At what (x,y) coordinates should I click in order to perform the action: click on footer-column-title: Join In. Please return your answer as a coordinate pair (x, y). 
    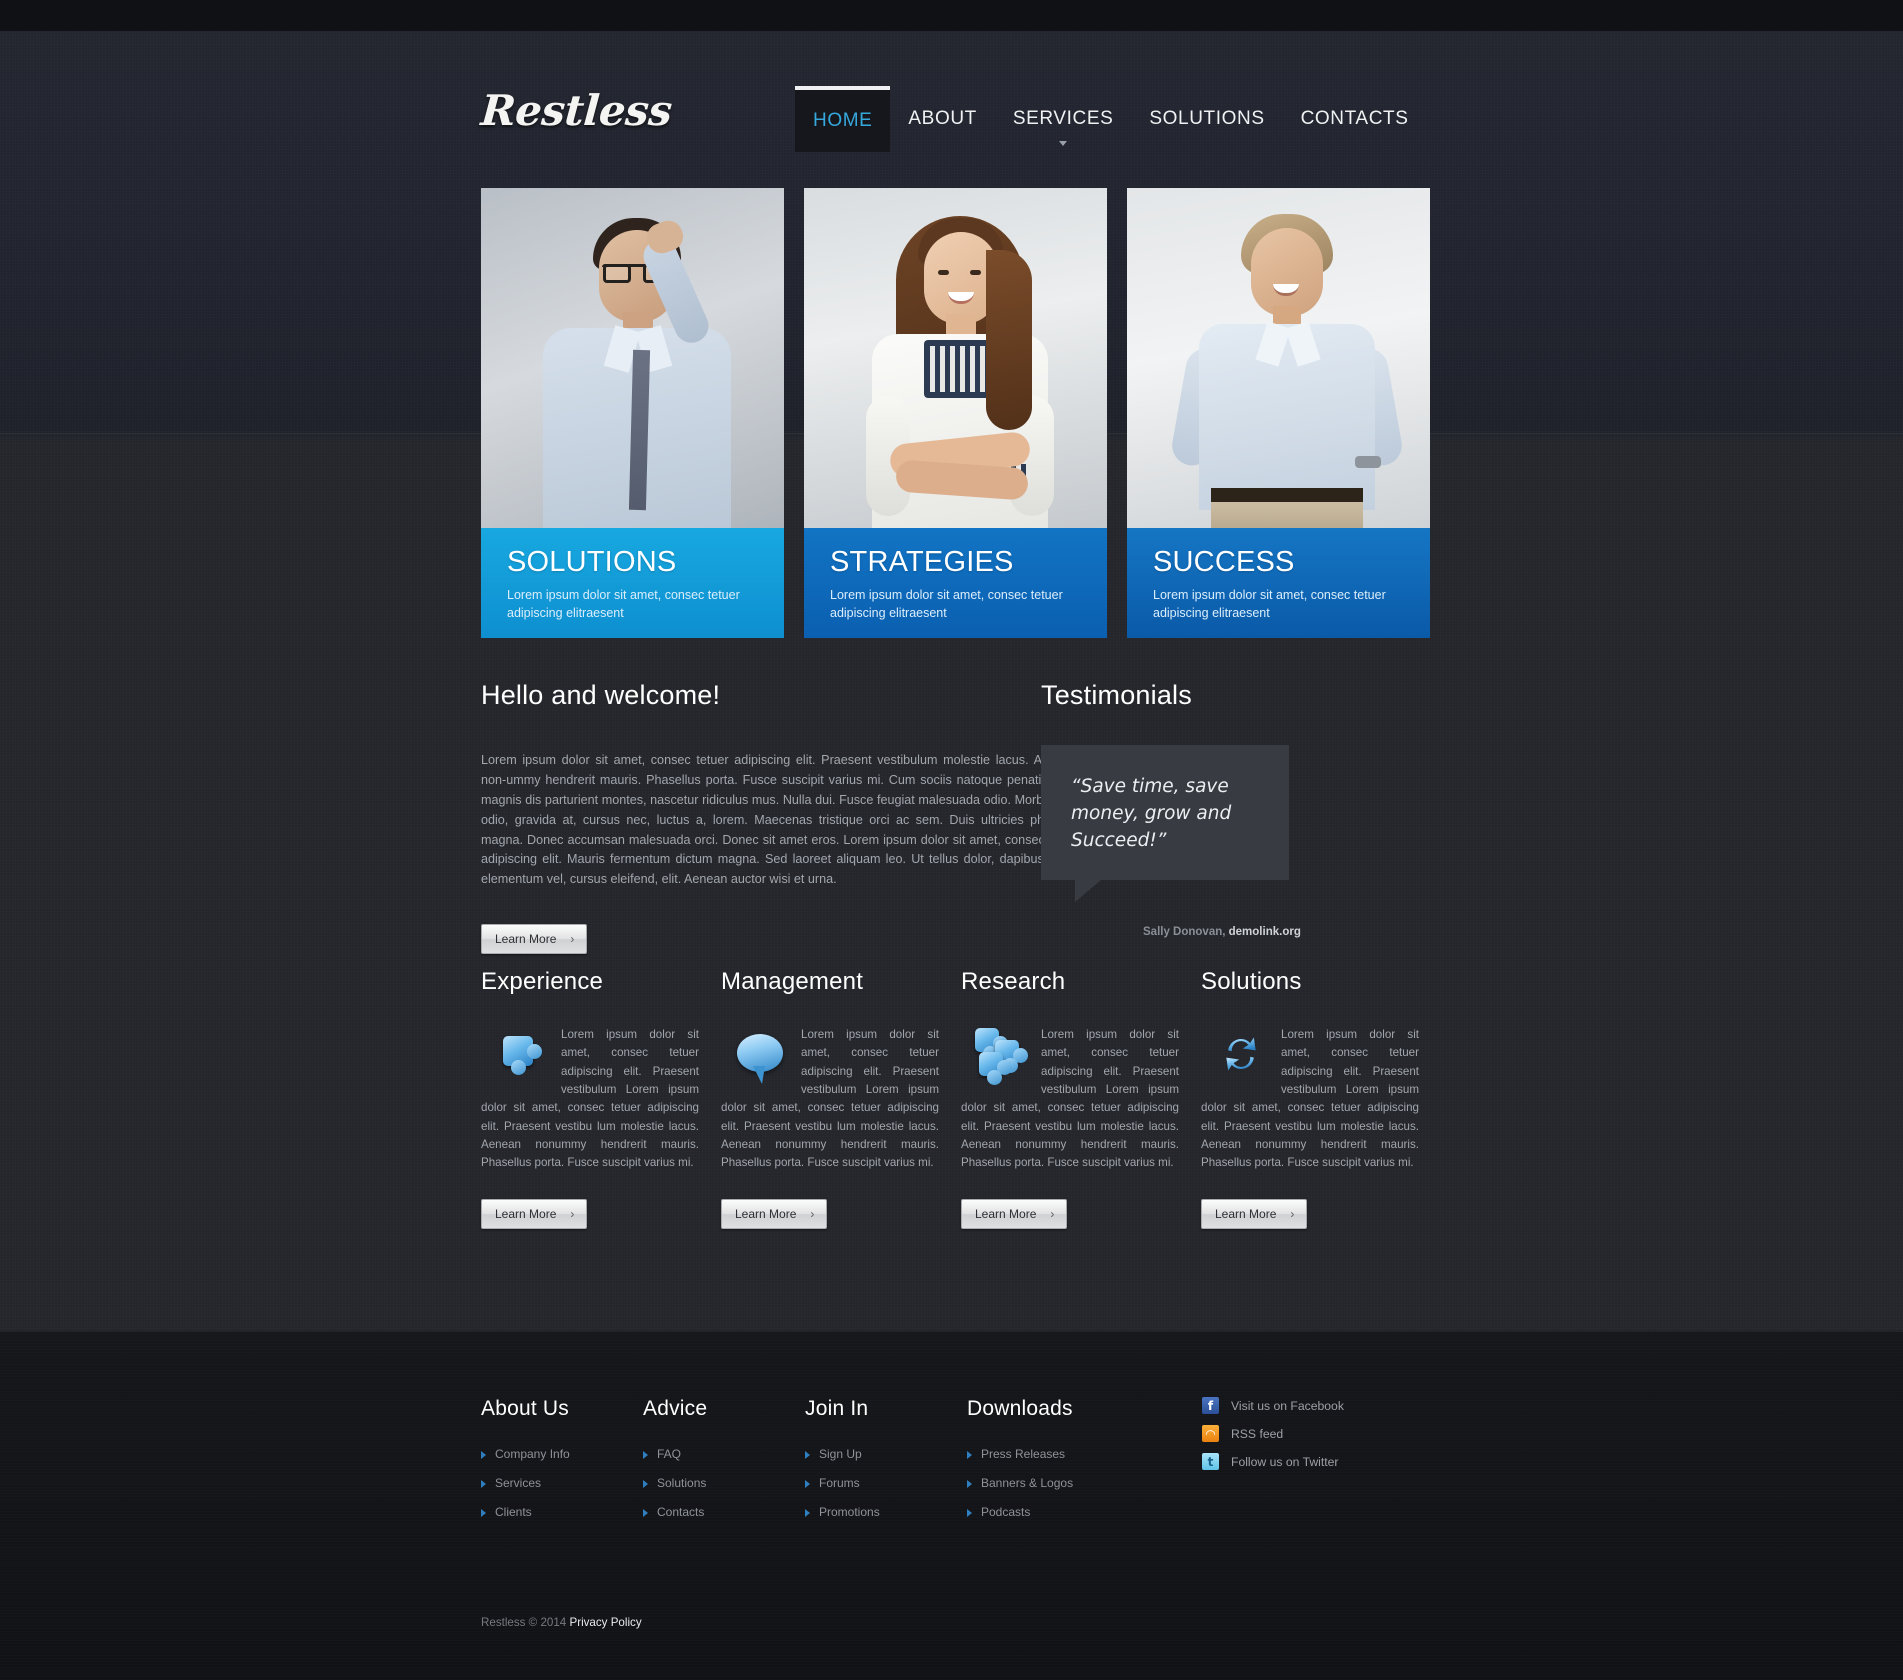
    Looking at the image, I should click on (837, 1408).